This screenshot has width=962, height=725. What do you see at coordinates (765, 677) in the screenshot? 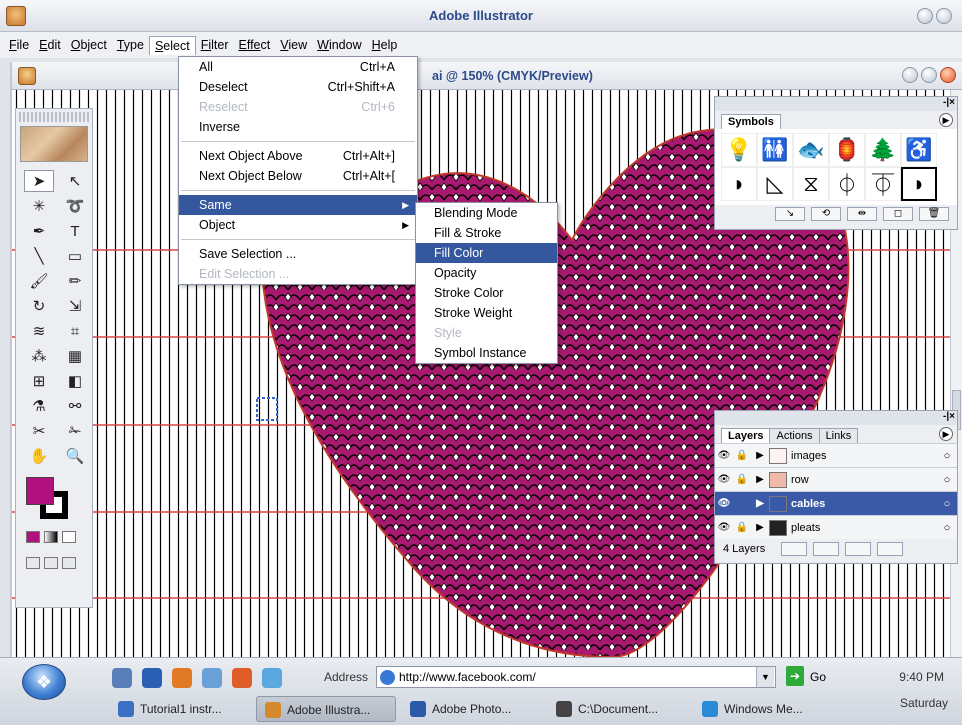
I see `address-dropdown-icon: ▼` at bounding box center [765, 677].